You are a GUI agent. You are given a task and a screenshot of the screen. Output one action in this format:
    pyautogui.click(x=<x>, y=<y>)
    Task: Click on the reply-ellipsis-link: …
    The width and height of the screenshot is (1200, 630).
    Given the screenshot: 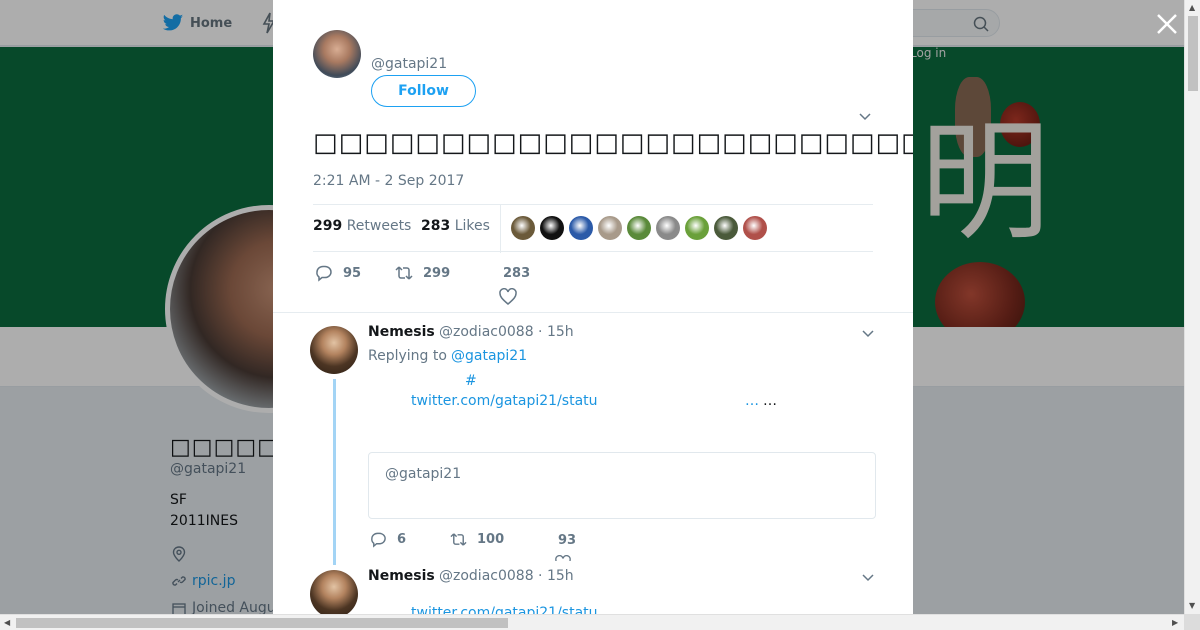 What is the action you would take?
    pyautogui.click(x=752, y=401)
    